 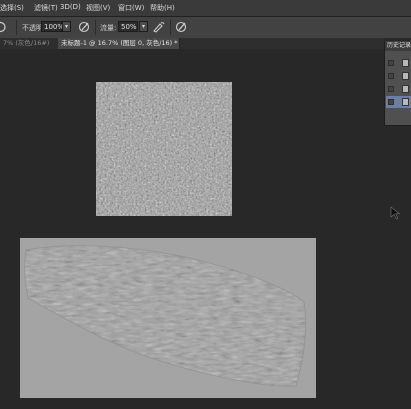 I want to click on menu-help: 帮助(H), so click(x=162, y=8).